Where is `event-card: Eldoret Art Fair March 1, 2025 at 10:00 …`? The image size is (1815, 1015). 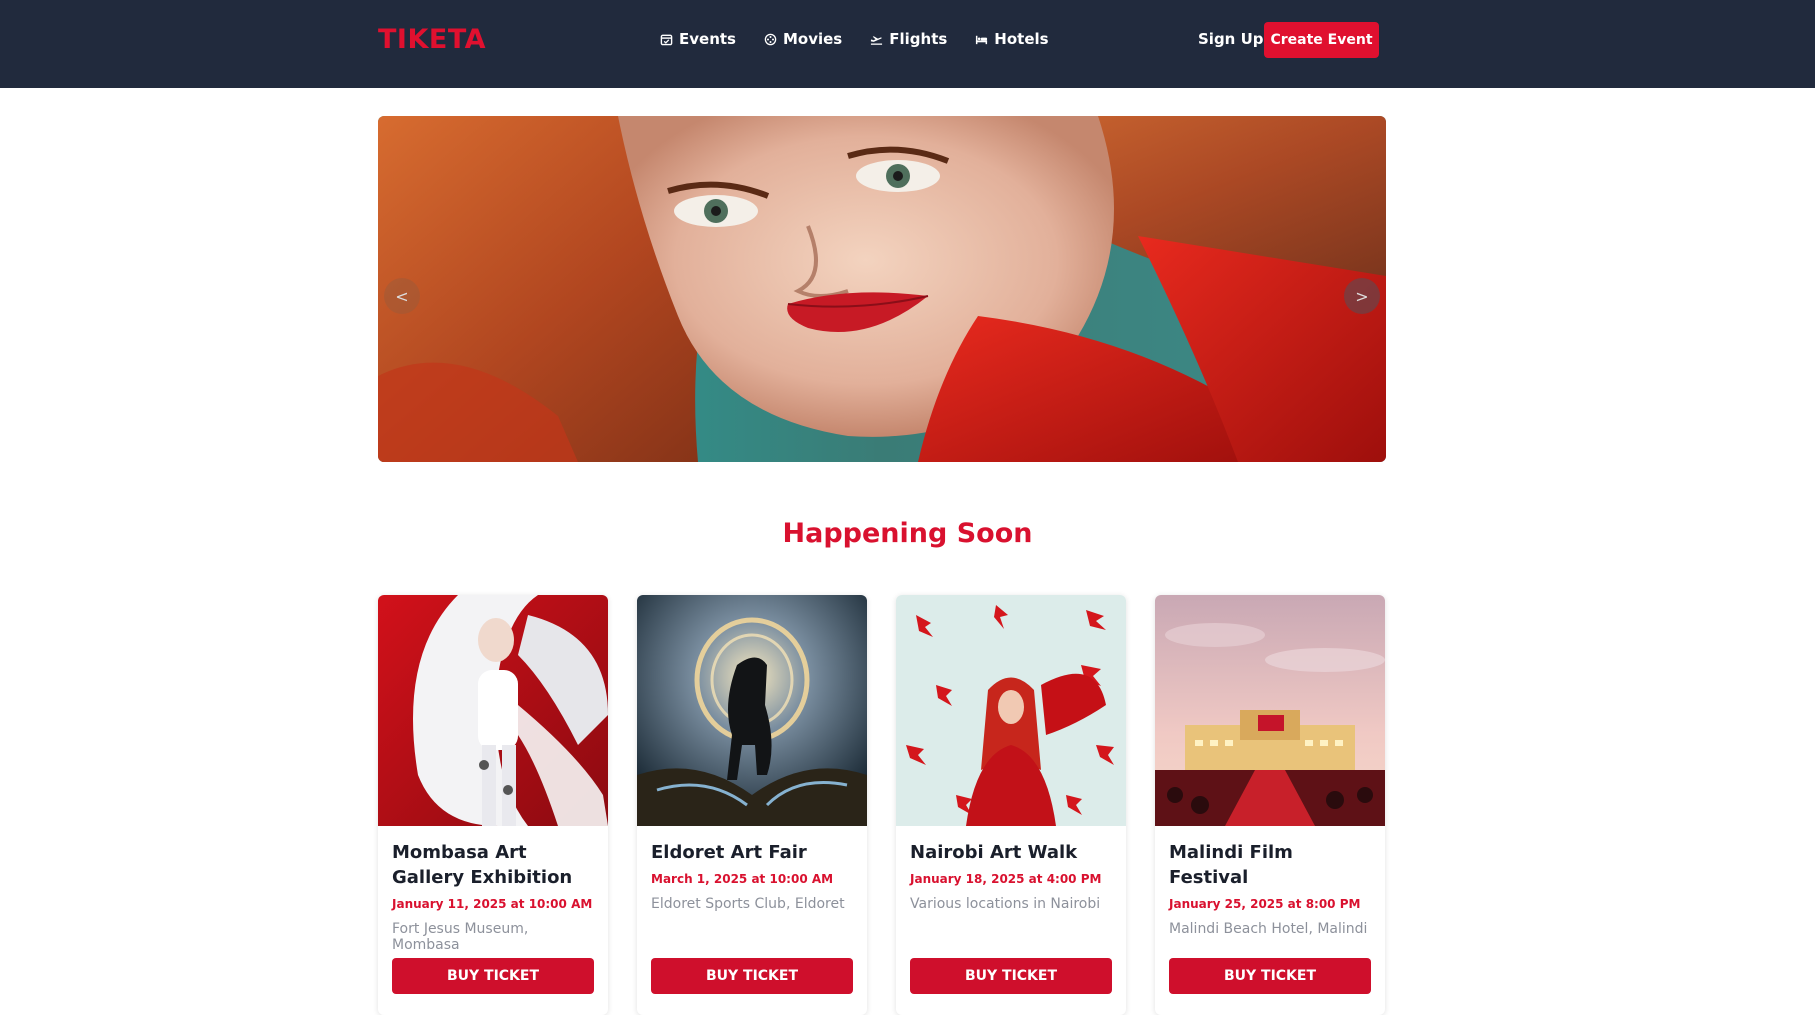
event-card: Eldoret Art Fair March 1, 2025 at 10:00 … is located at coordinates (752, 805).